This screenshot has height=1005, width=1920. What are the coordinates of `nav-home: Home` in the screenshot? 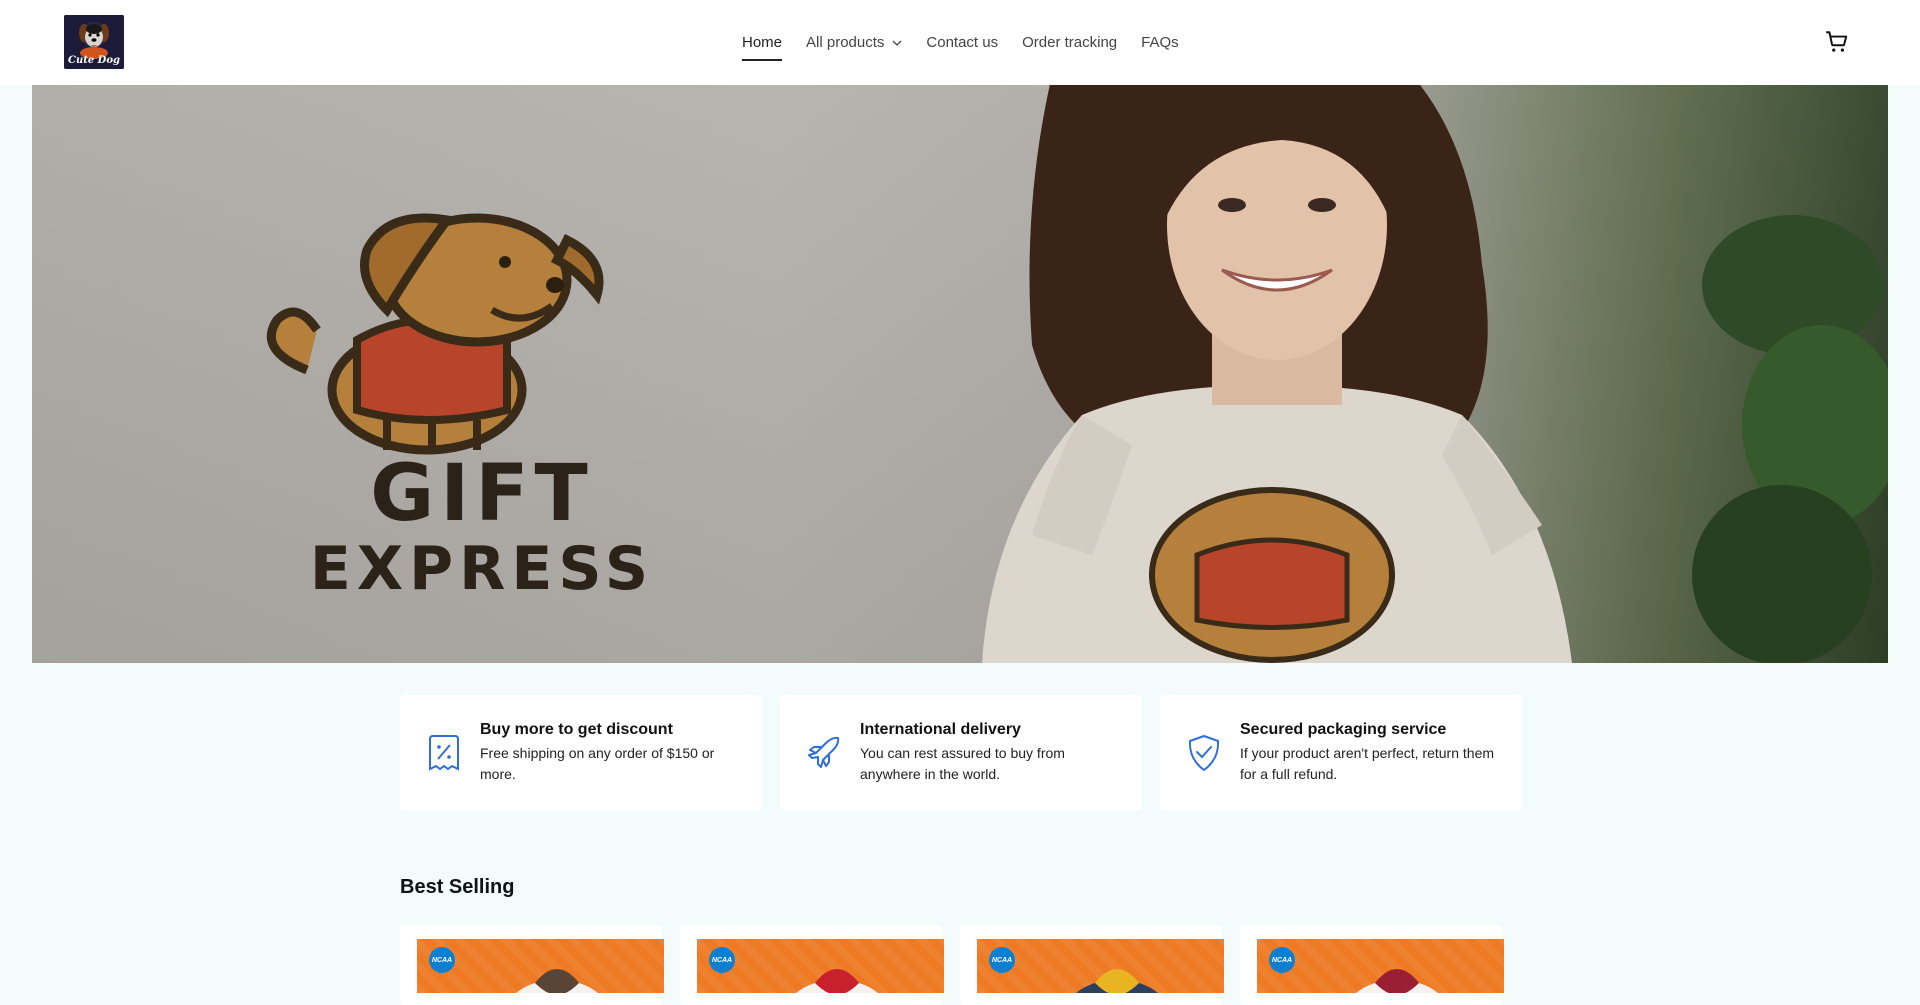 It's located at (762, 42).